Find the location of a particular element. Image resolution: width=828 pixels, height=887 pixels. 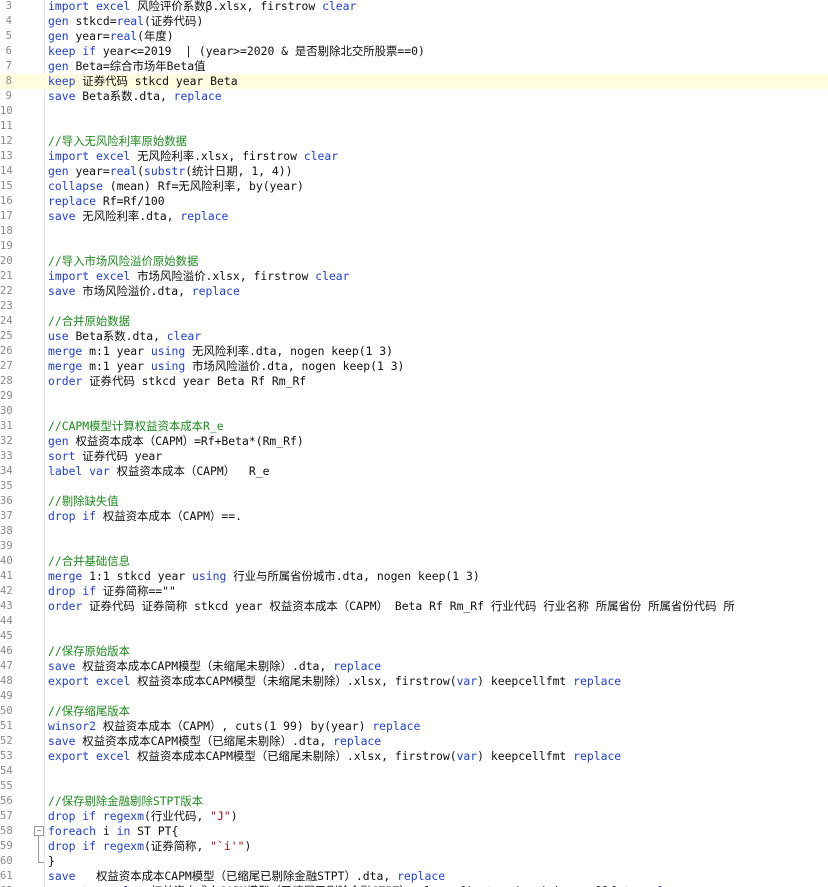

code-line: 14 gen year=real(substr(统计日期, 1, 4)) is located at coordinates (414, 171).